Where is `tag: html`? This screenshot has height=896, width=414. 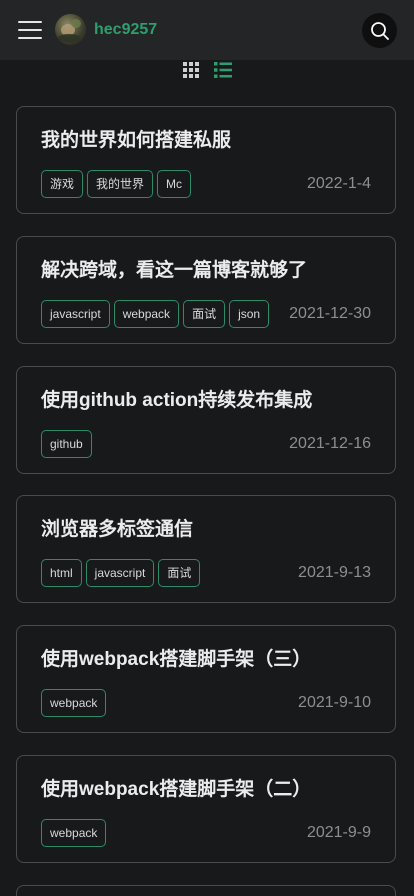 tag: html is located at coordinates (61, 573).